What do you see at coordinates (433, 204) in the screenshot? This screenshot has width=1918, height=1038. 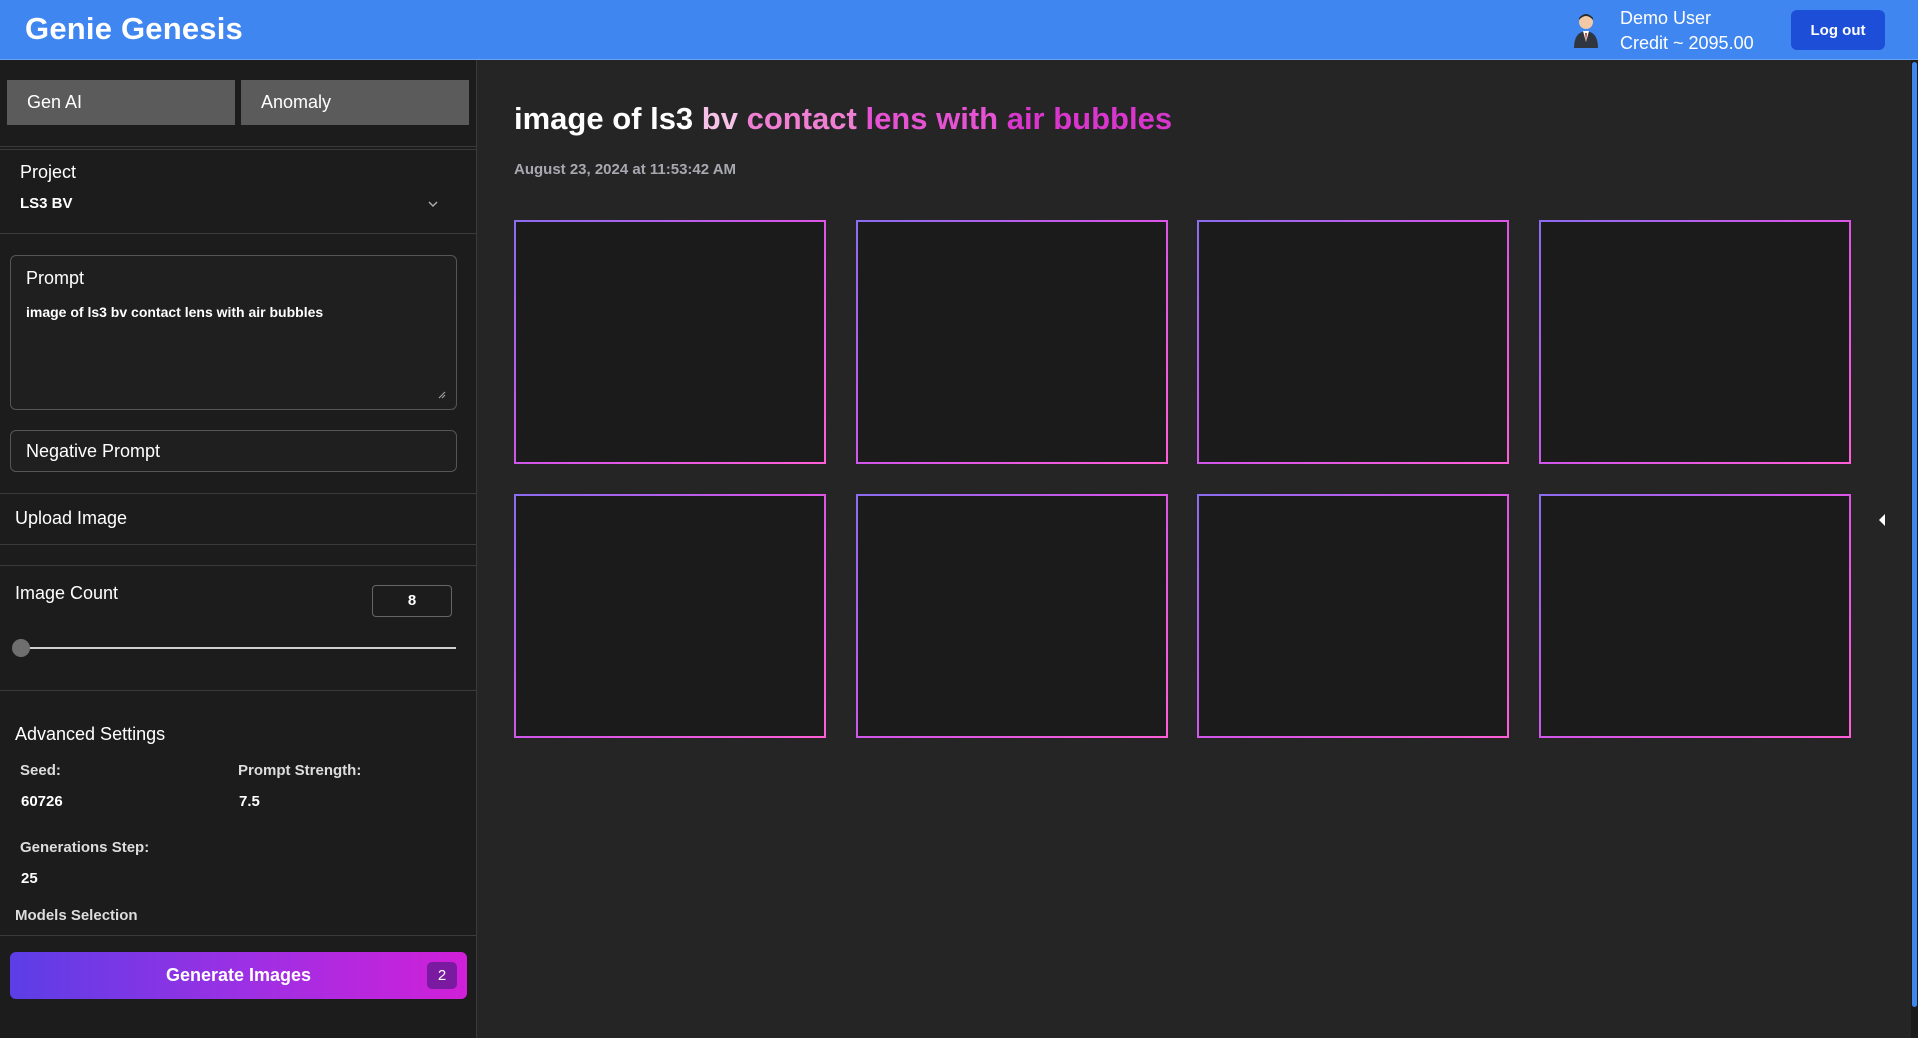 I see `chevron-down-icon` at bounding box center [433, 204].